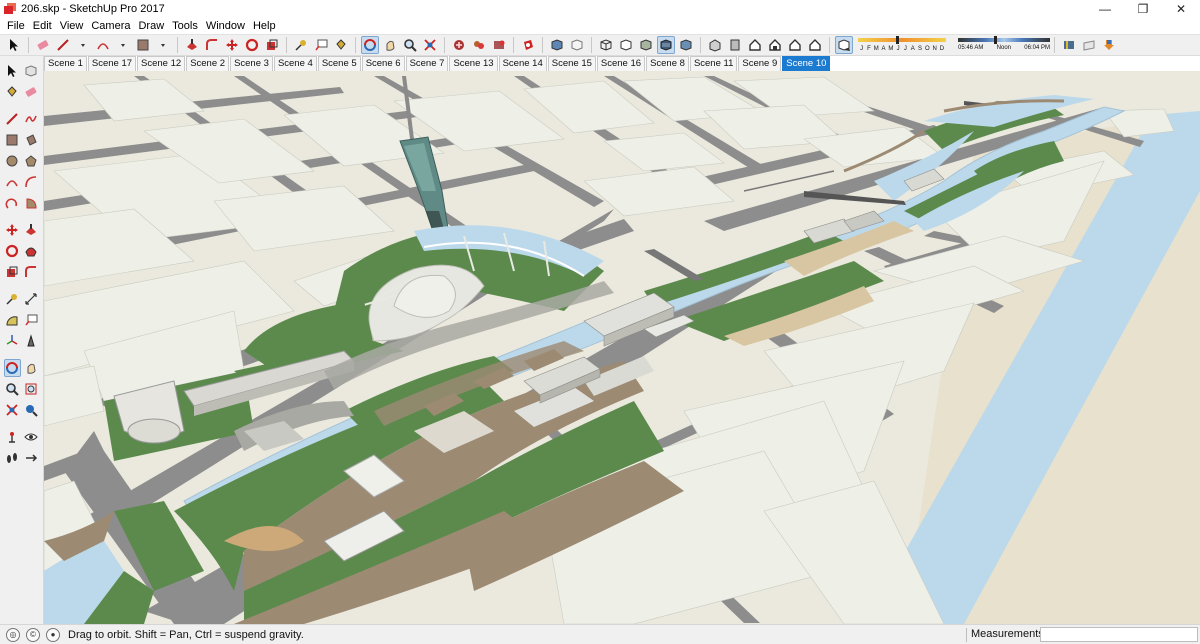  I want to click on zoom-window-icon, so click(31, 389).